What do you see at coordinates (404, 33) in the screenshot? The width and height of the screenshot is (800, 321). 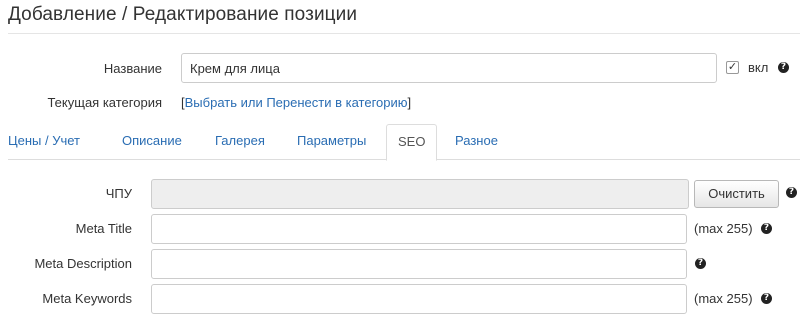 I see `title-divider` at bounding box center [404, 33].